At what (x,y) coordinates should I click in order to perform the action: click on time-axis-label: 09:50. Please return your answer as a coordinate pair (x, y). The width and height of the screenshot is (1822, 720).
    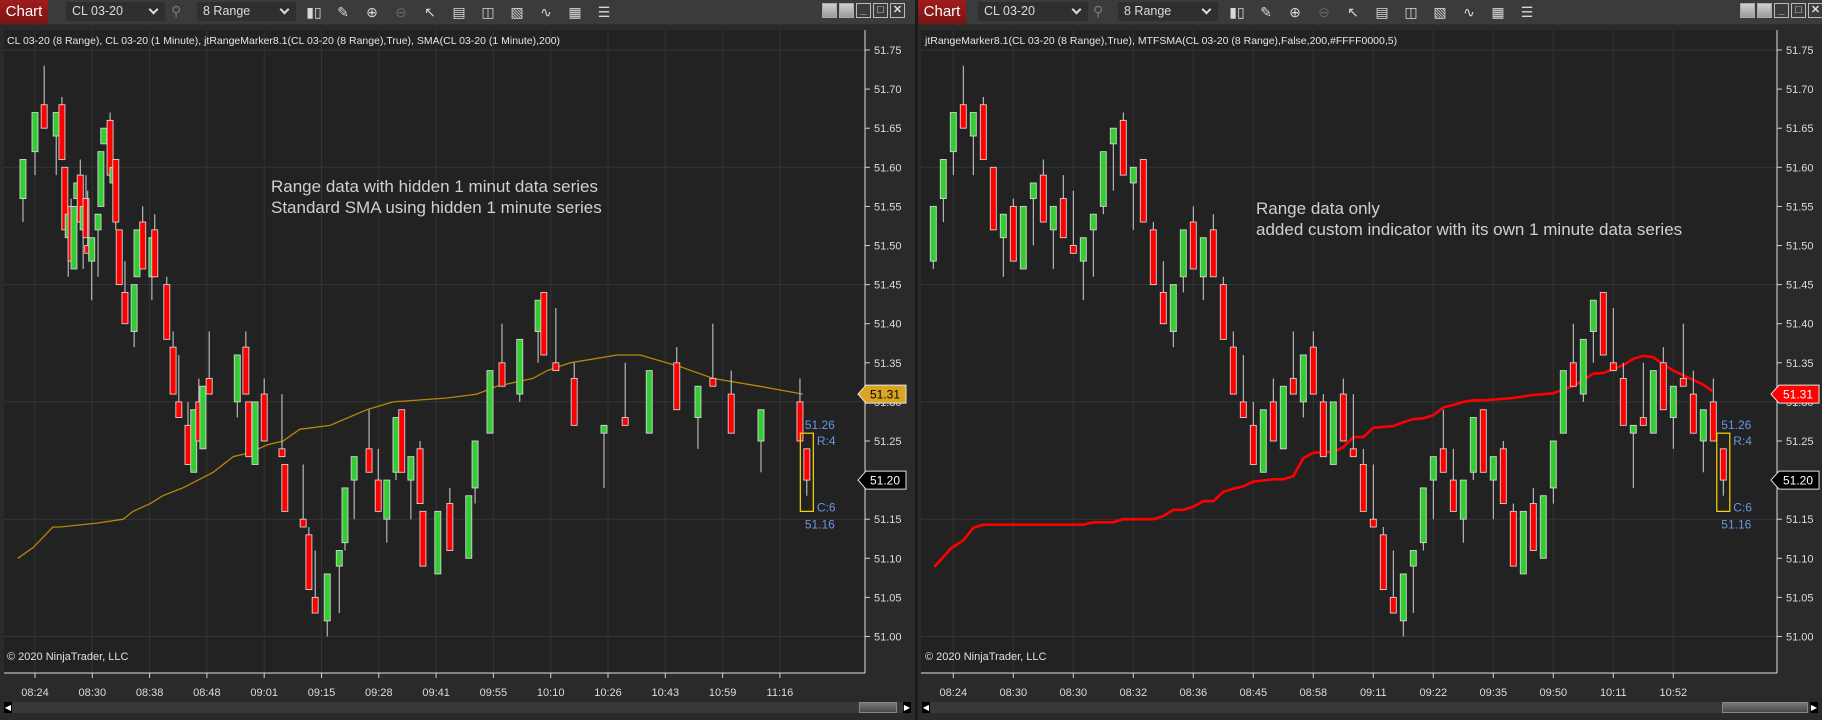
    Looking at the image, I should click on (1554, 693).